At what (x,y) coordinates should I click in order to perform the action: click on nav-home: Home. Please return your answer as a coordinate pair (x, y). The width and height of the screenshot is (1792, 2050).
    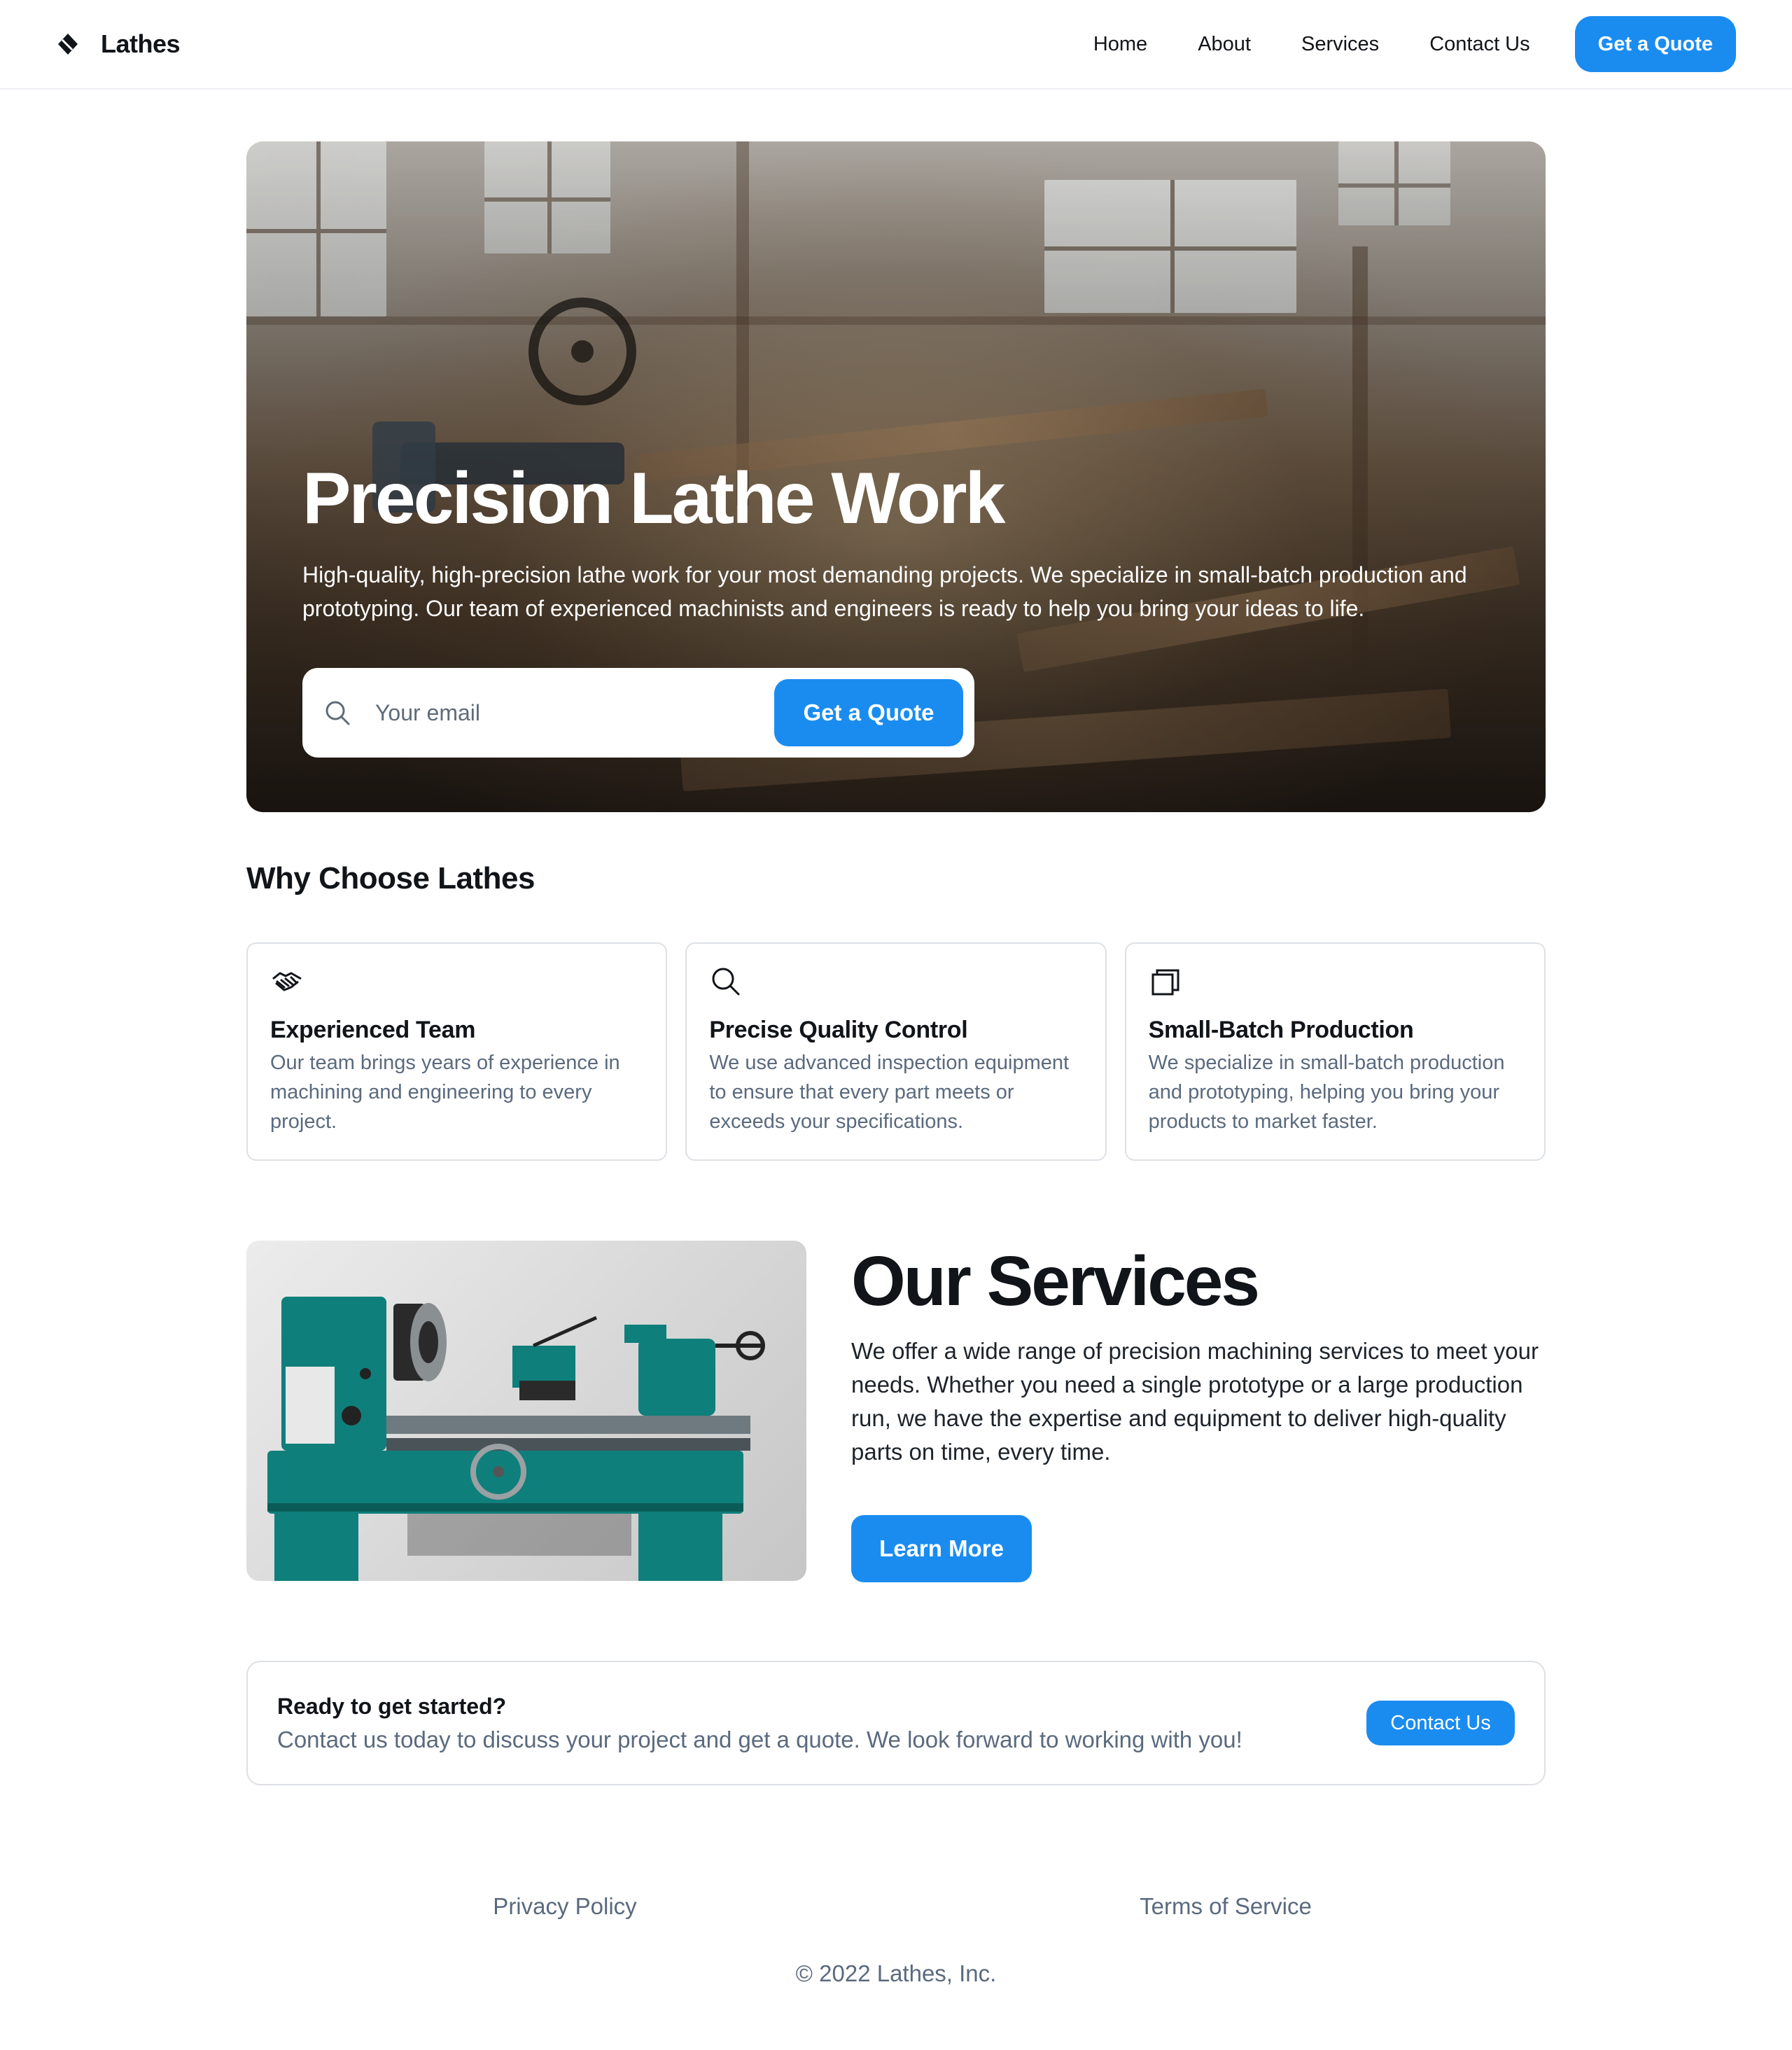
    Looking at the image, I should click on (1120, 44).